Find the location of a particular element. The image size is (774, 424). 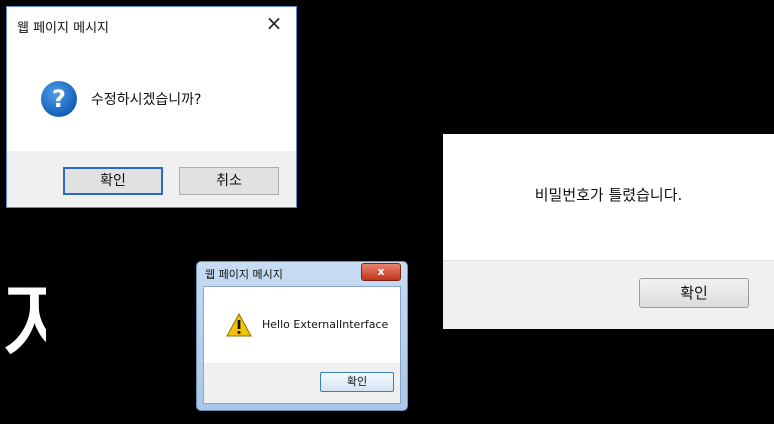

cancel-button: 취소 is located at coordinates (229, 181).